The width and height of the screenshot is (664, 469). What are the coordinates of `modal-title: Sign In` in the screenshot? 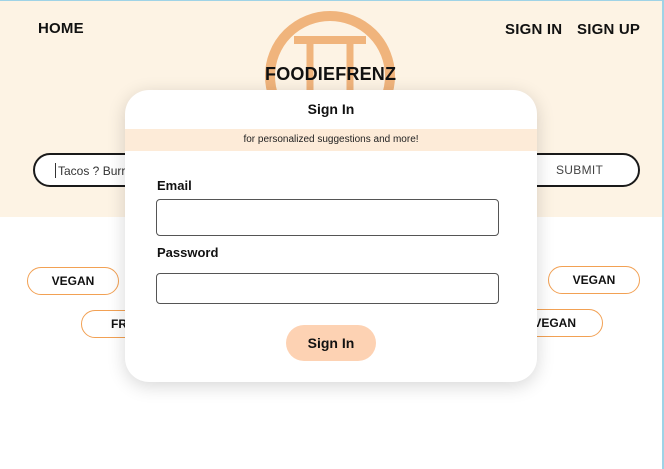 It's located at (331, 109).